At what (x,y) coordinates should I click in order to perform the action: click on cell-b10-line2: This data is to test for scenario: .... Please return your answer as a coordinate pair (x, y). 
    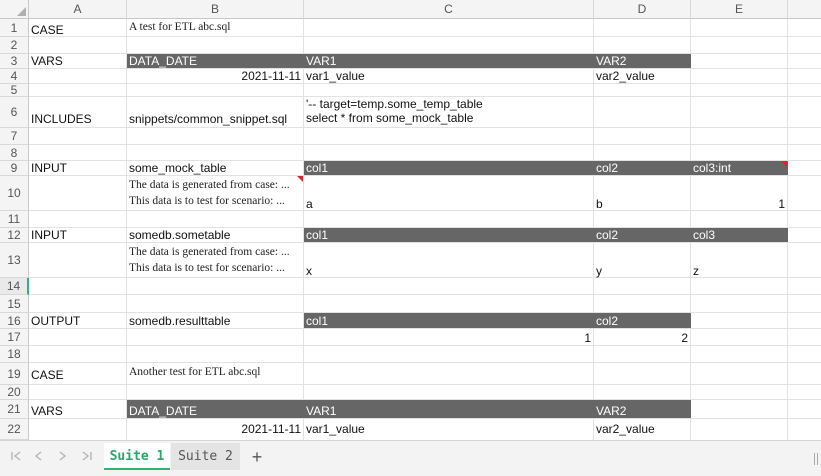
    Looking at the image, I should click on (215, 201).